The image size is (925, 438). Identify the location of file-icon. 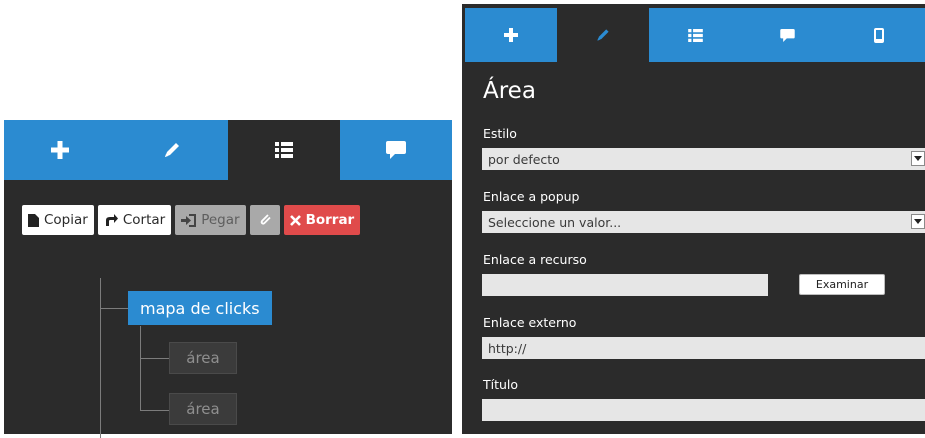
(33, 220).